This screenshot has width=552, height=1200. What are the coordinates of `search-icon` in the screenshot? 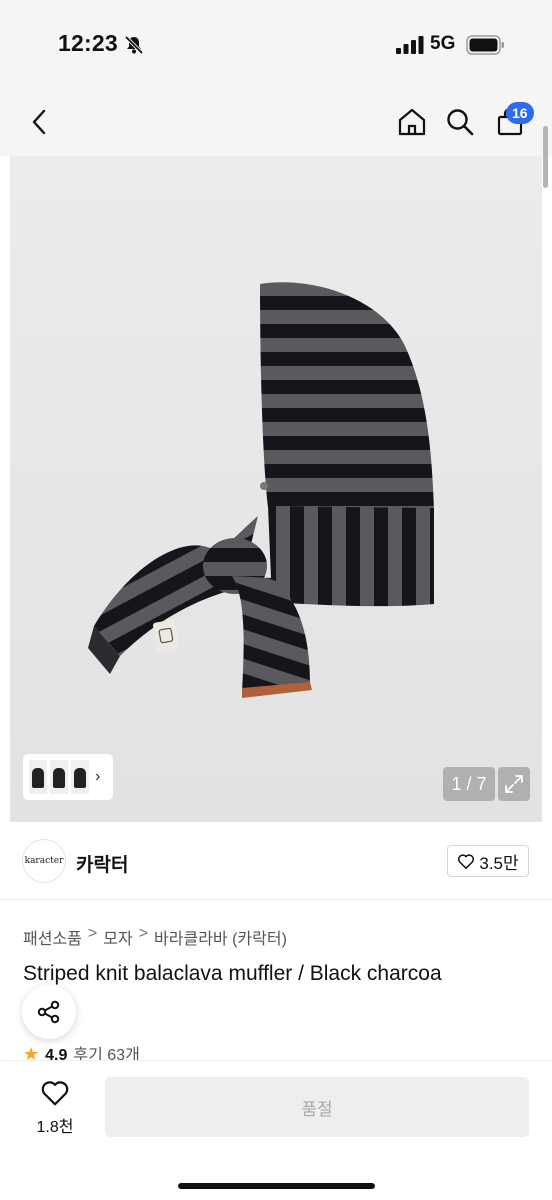 It's located at (460, 122).